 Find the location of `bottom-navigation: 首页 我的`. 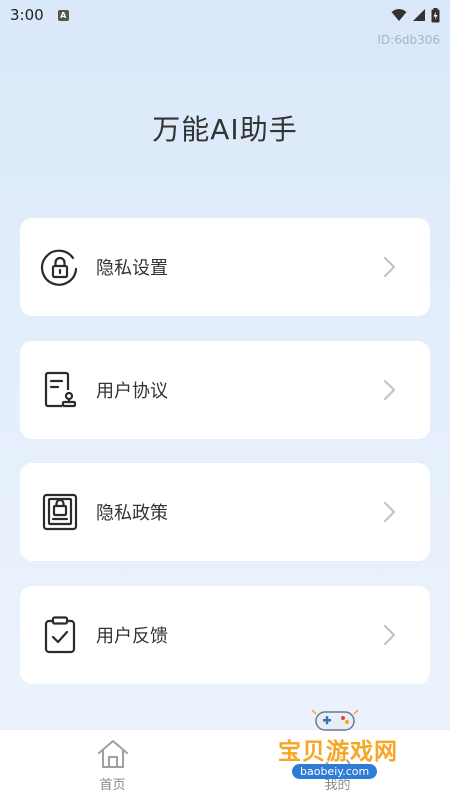

bottom-navigation: 首页 我的 is located at coordinates (225, 764).